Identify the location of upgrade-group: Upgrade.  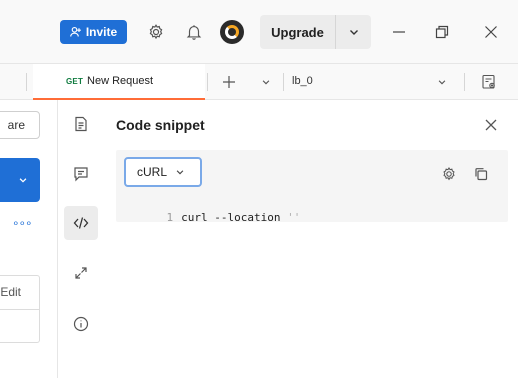
(315, 32).